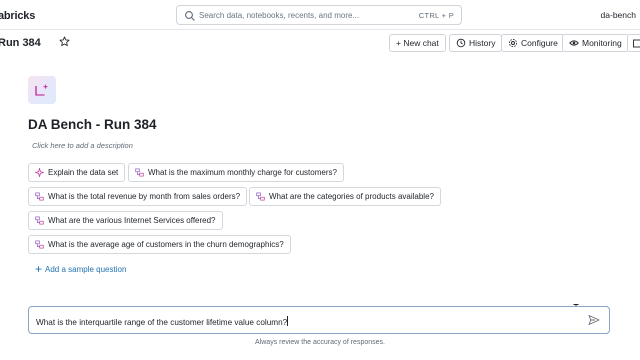 Image resolution: width=640 pixels, height=360 pixels. I want to click on plus-icon: +, so click(39, 269).